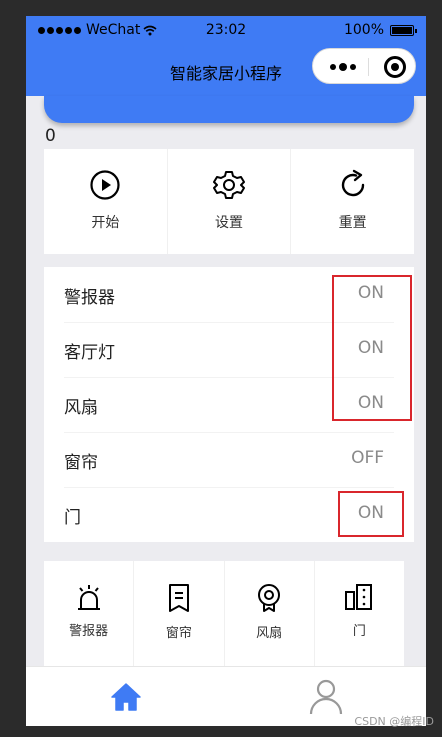 The image size is (442, 737). What do you see at coordinates (179, 613) in the screenshot?
I see `curtain-button: 窗帘` at bounding box center [179, 613].